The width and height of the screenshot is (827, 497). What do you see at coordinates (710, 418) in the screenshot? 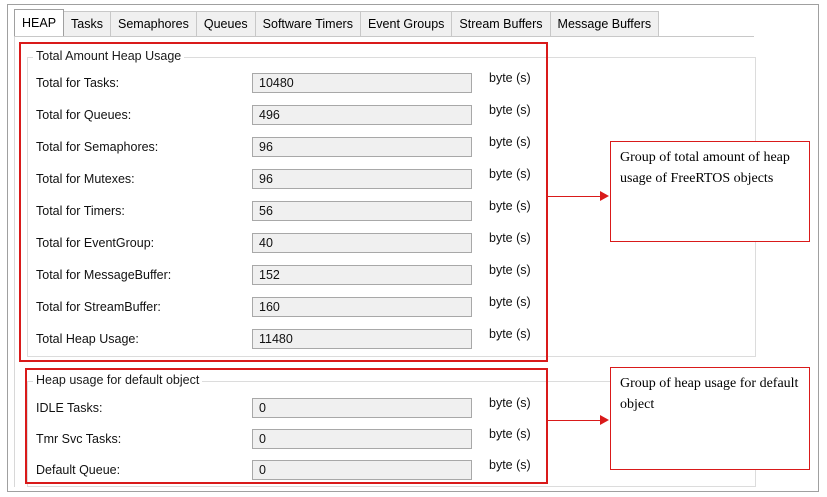
I see `callout-default-group: Group of heap usage for default object` at bounding box center [710, 418].